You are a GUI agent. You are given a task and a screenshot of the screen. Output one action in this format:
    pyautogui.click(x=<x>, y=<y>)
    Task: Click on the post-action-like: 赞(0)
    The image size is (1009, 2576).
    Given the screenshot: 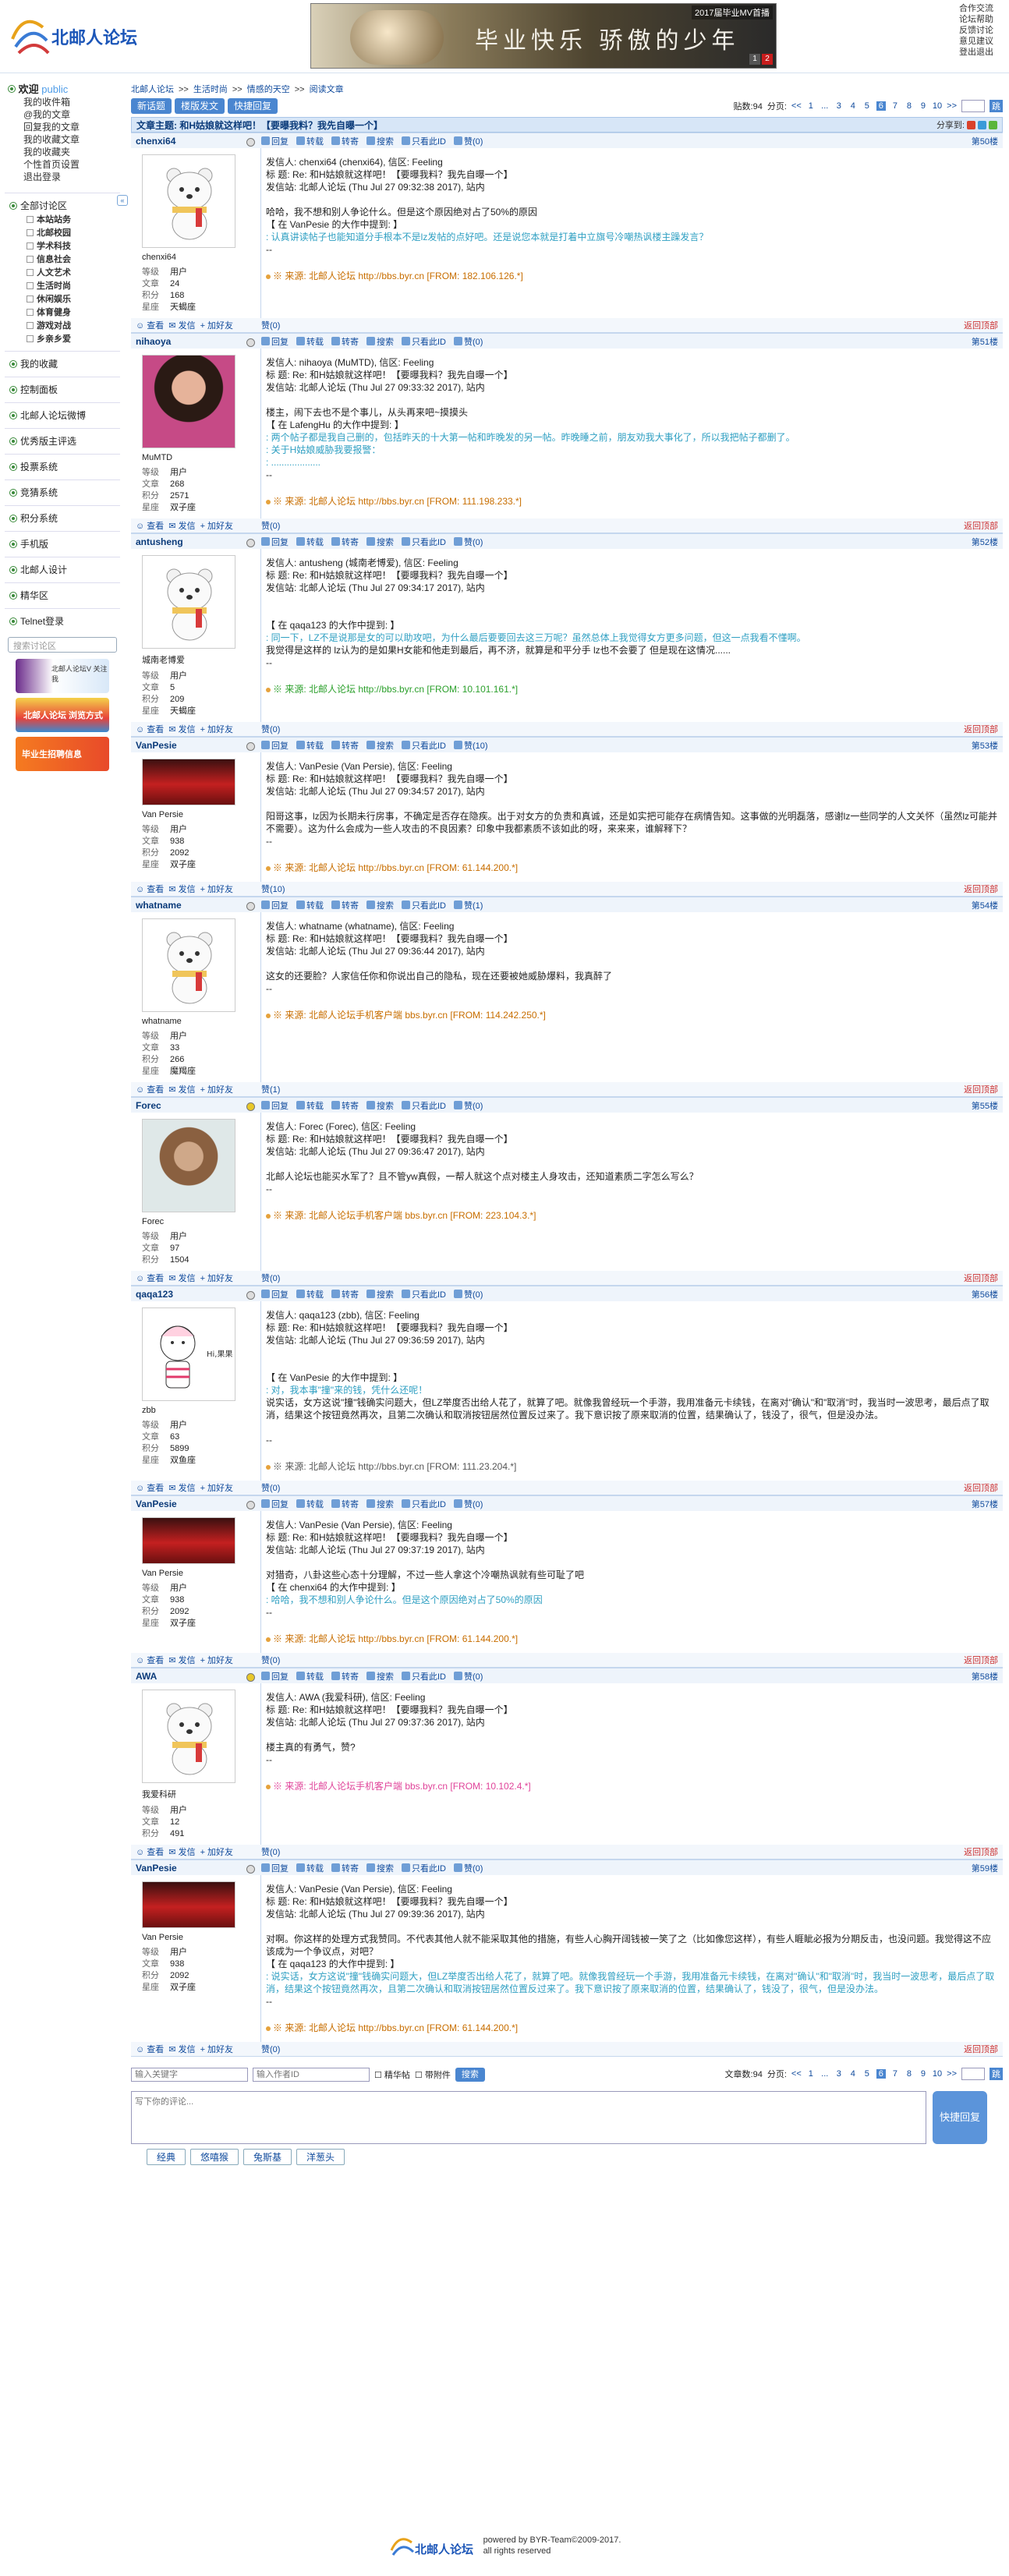 What is the action you would take?
    pyautogui.click(x=468, y=341)
    